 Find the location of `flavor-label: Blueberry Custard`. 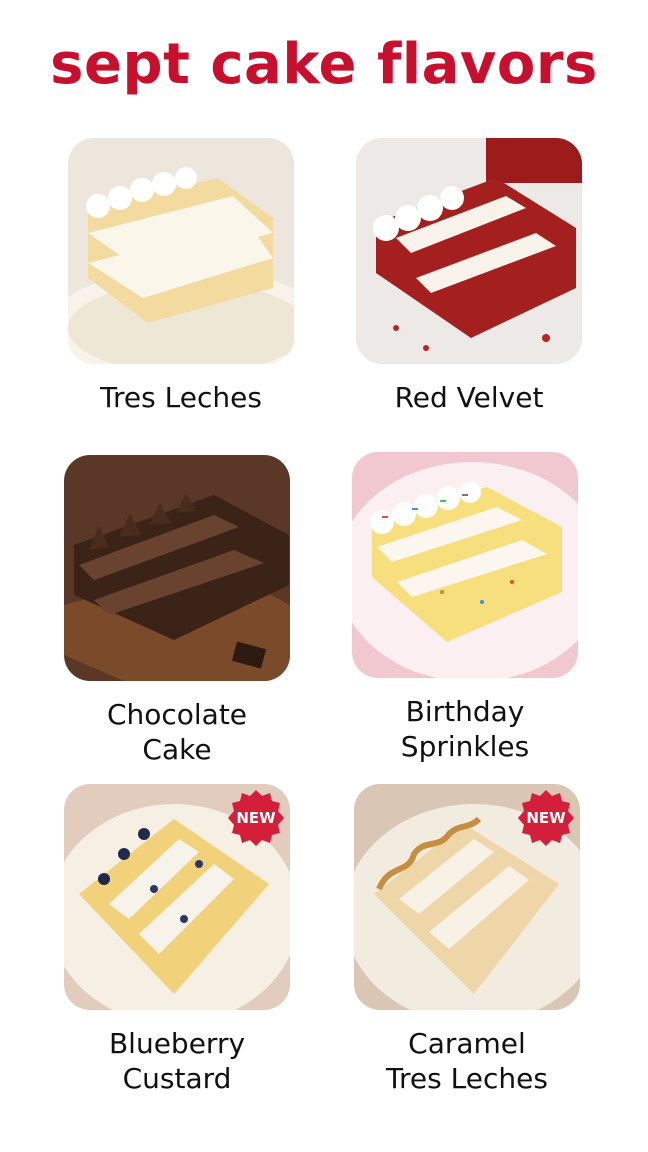

flavor-label: Blueberry Custard is located at coordinates (177, 1061).